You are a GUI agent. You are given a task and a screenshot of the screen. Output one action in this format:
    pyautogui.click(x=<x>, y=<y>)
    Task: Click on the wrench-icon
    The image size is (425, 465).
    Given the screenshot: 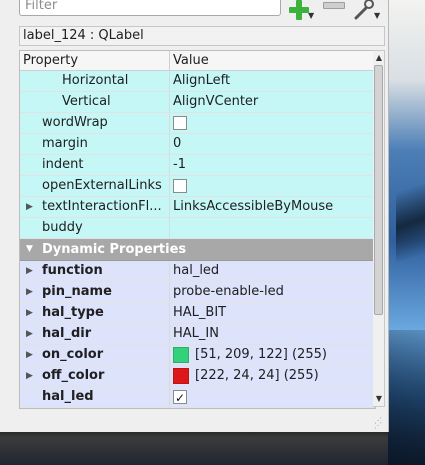 What is the action you would take?
    pyautogui.click(x=364, y=10)
    